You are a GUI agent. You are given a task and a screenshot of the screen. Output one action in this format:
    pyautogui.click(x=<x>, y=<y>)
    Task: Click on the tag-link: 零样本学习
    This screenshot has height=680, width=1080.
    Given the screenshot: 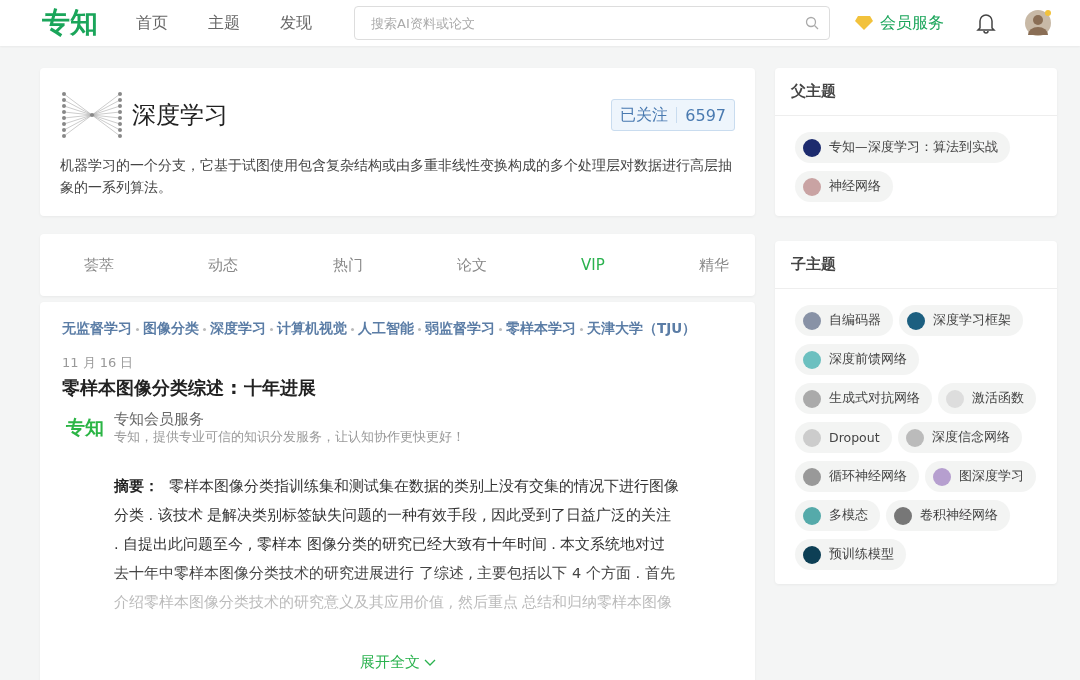 What is the action you would take?
    pyautogui.click(x=541, y=329)
    